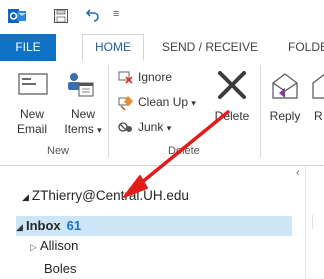 The height and width of the screenshot is (279, 324). What do you see at coordinates (318, 86) in the screenshot?
I see `reply-all-icon` at bounding box center [318, 86].